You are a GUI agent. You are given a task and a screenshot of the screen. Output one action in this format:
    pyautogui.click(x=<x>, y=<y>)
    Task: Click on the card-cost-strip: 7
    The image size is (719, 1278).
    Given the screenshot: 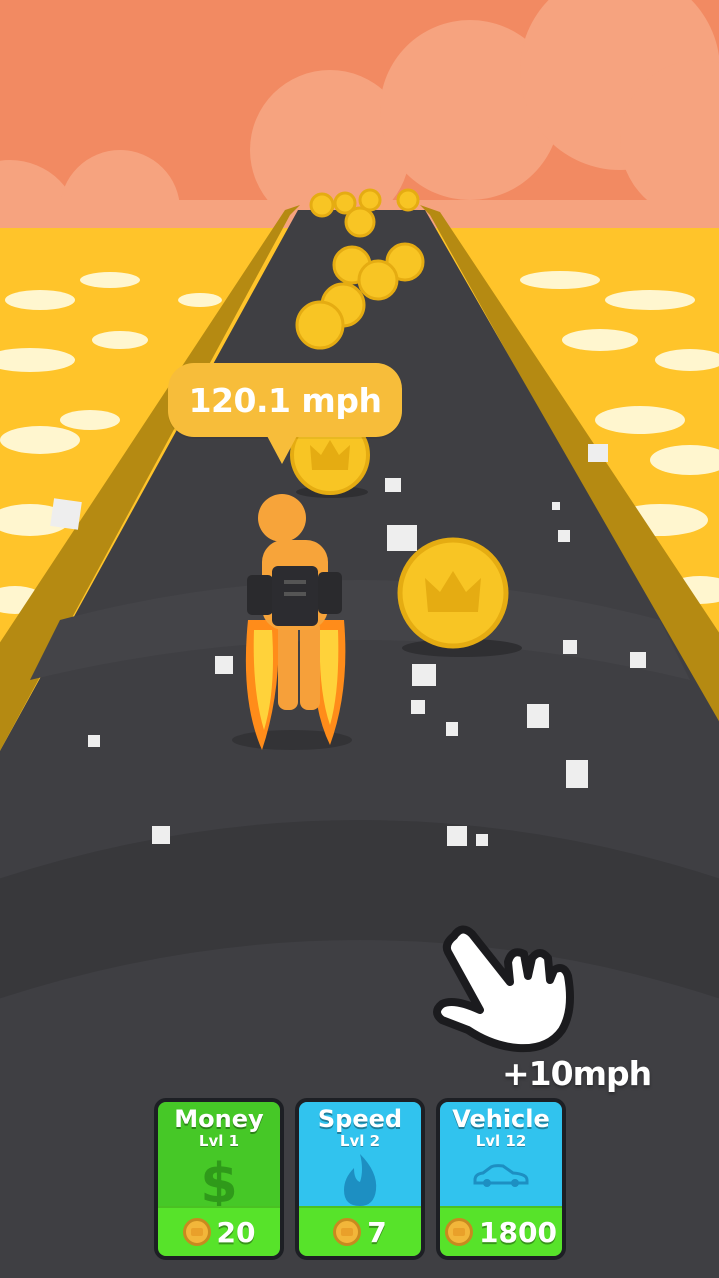 What is the action you would take?
    pyautogui.click(x=360, y=1231)
    